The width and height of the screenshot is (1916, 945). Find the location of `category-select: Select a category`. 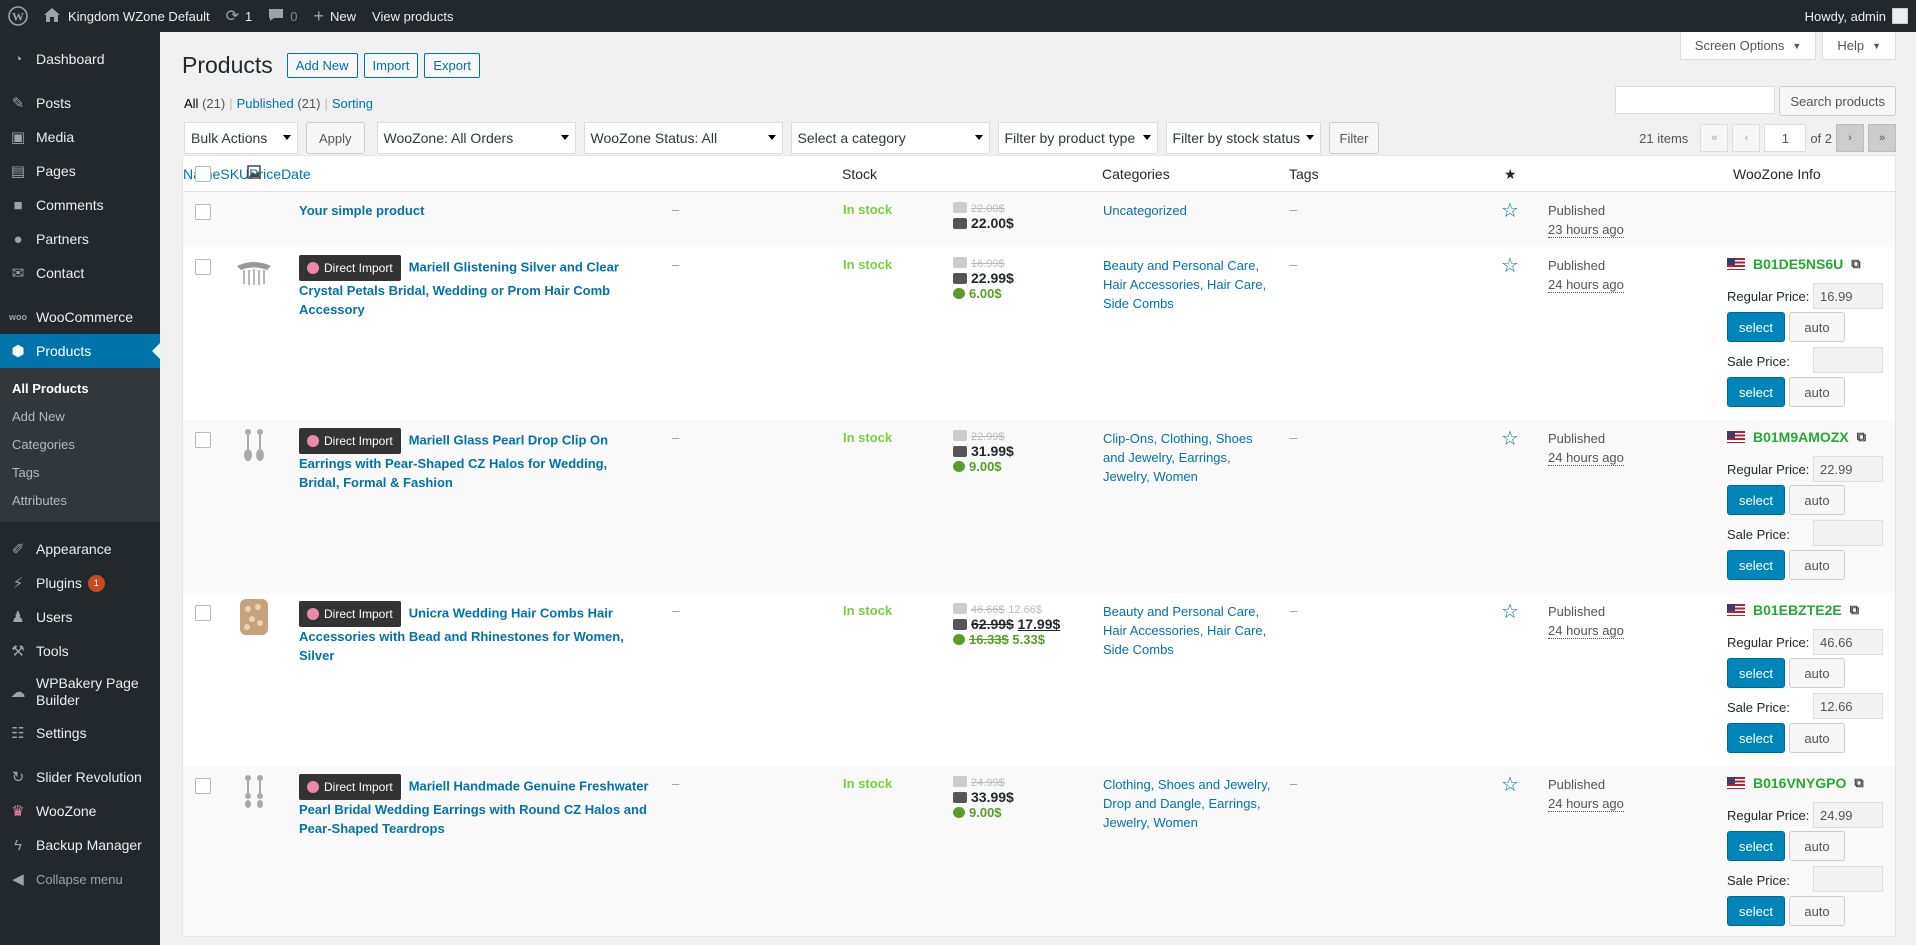

category-select: Select a category is located at coordinates (890, 138).